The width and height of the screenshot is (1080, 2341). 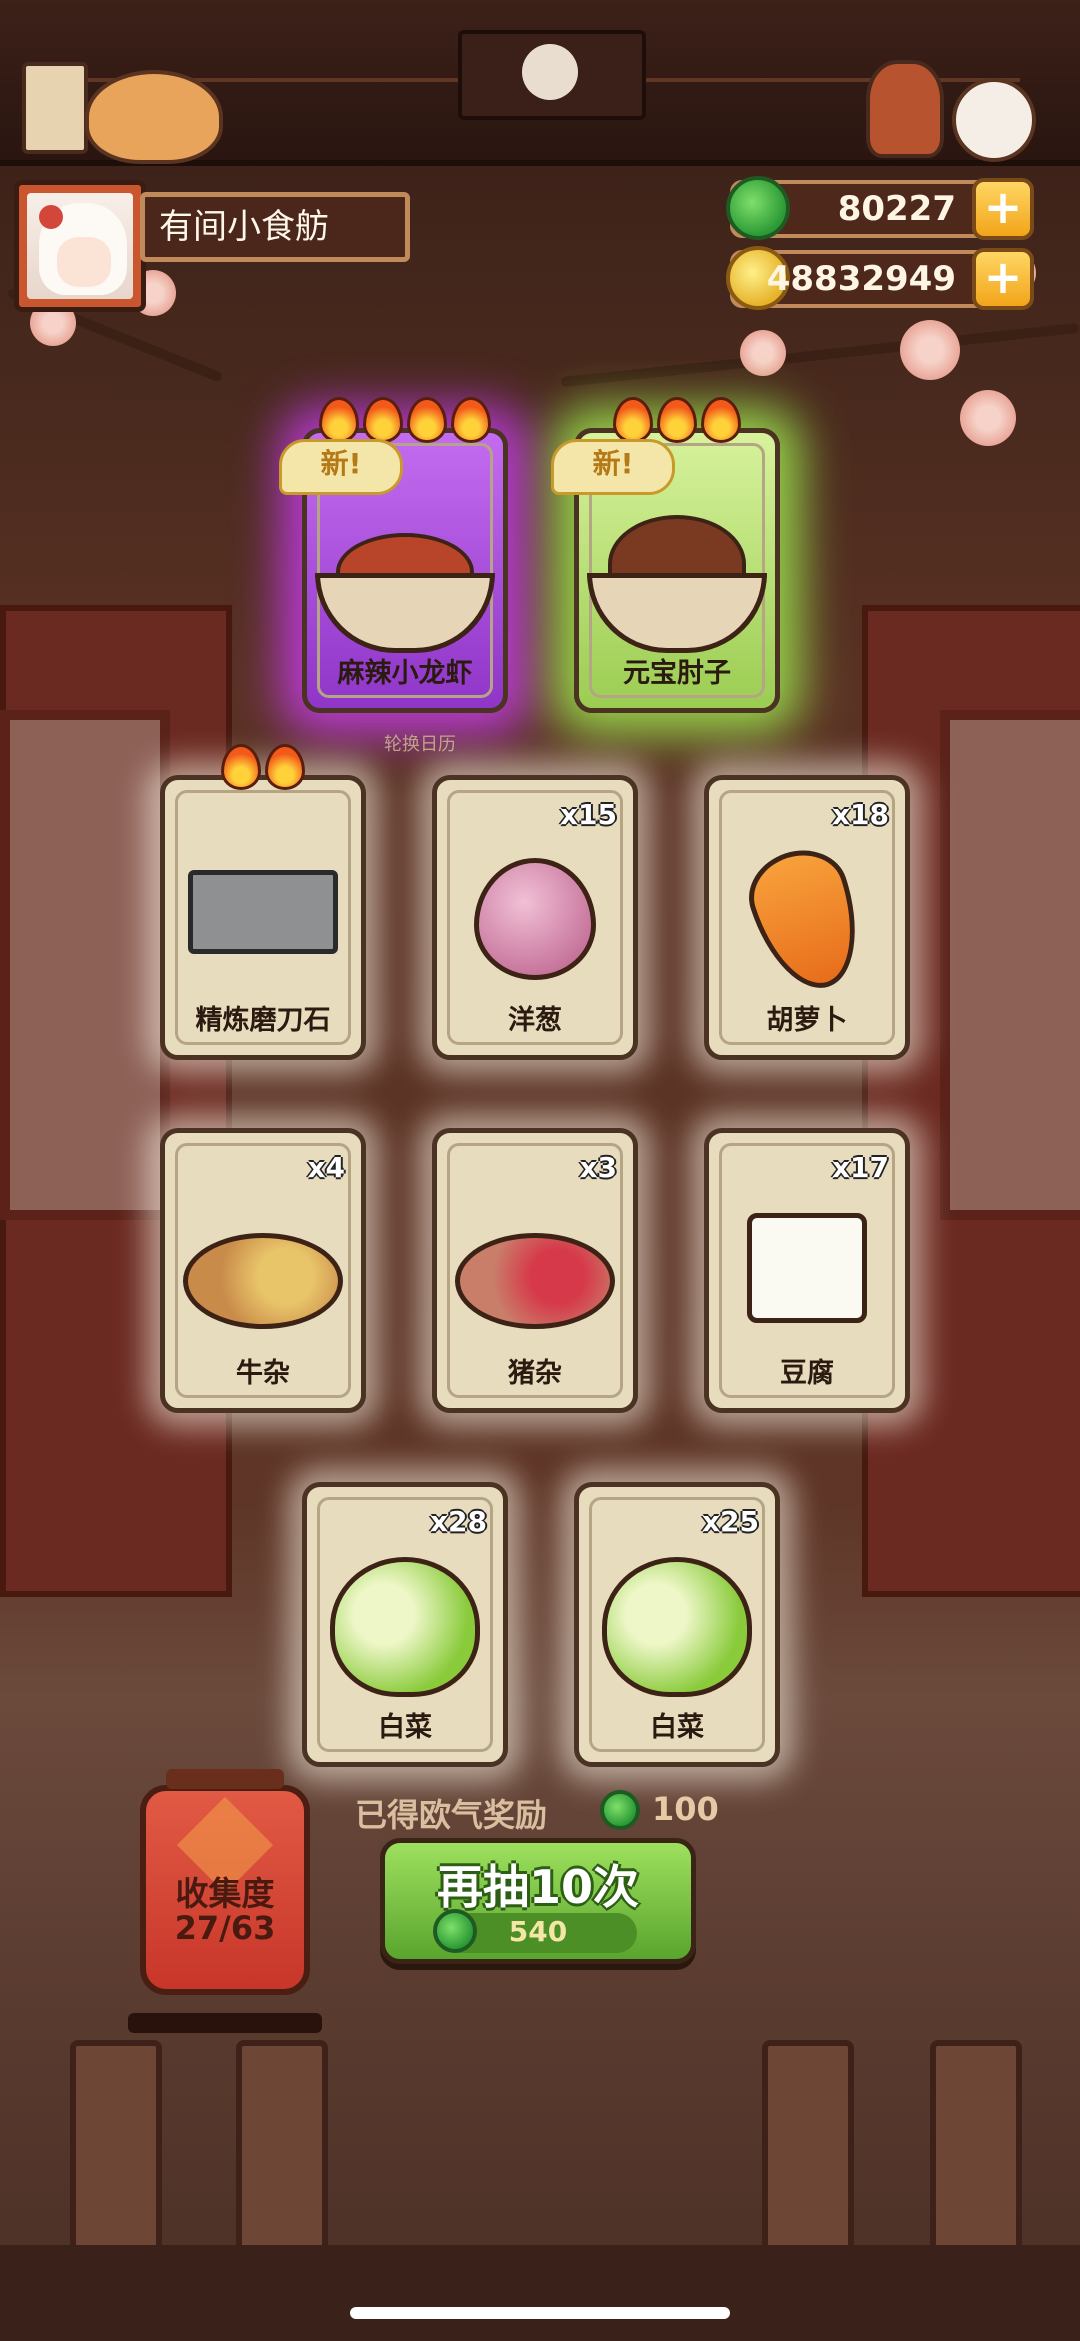 What do you see at coordinates (263, 912) in the screenshot?
I see `whetstone-icon` at bounding box center [263, 912].